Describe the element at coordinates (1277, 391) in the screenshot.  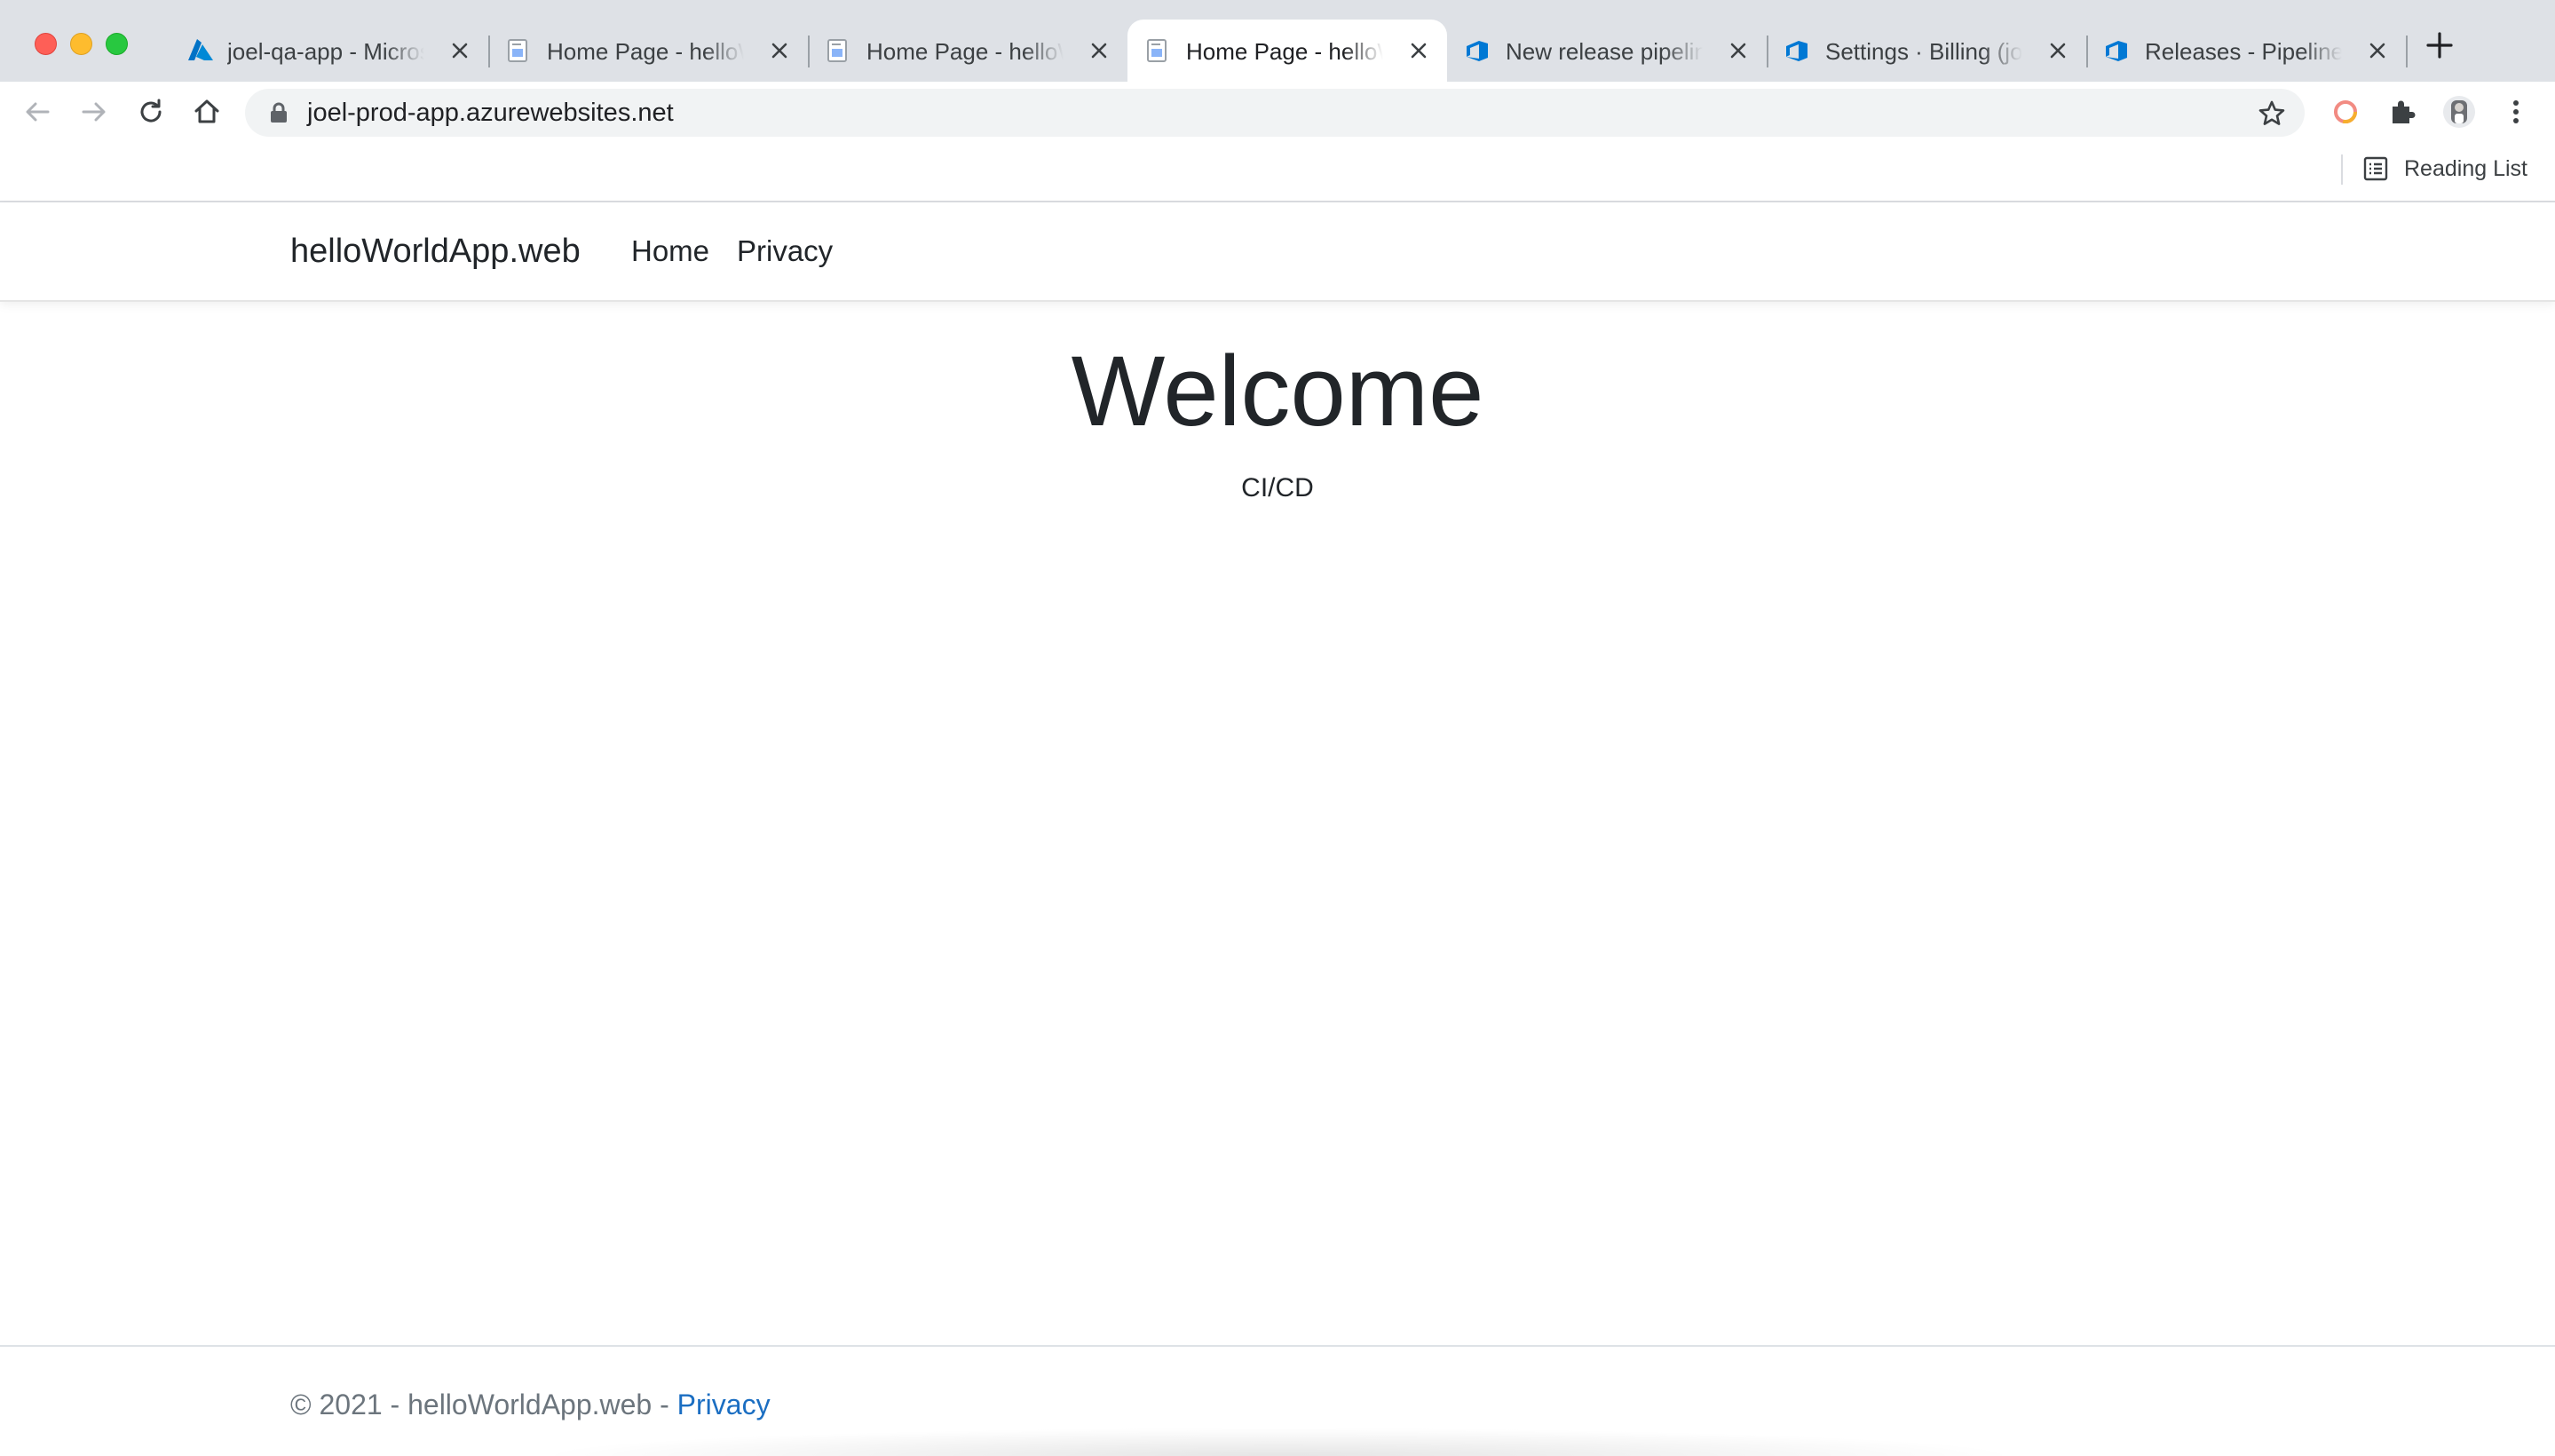
I see `page-heading: Welcome` at that location.